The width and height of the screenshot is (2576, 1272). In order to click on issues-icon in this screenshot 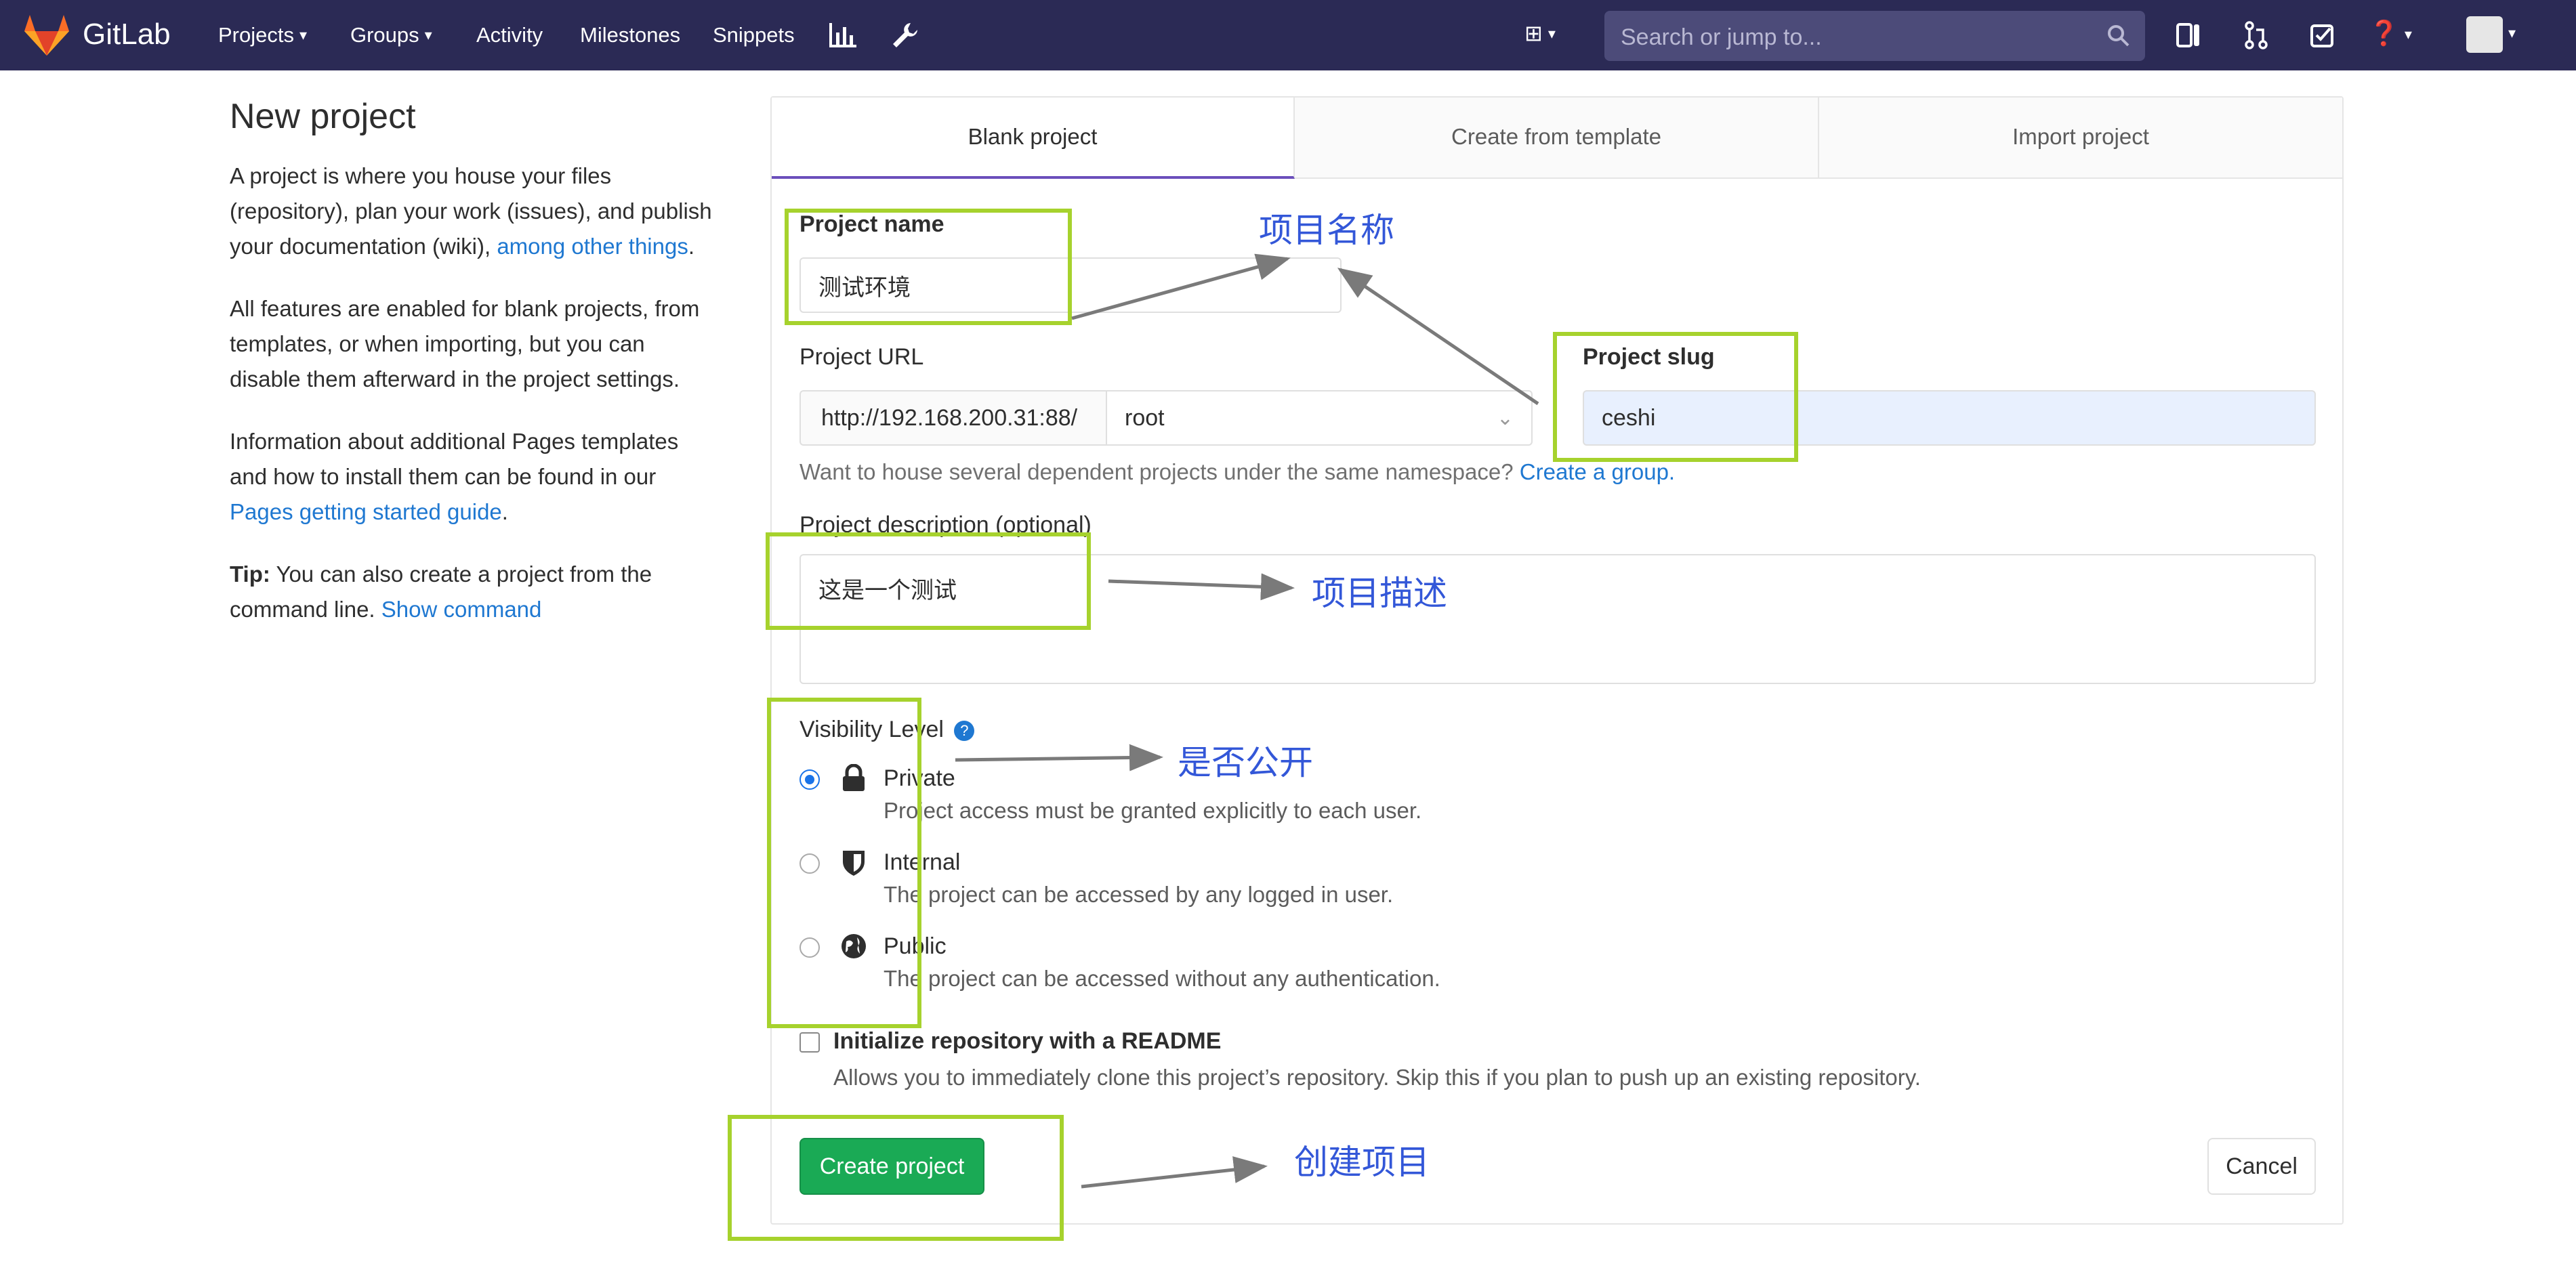, I will do `click(2188, 35)`.